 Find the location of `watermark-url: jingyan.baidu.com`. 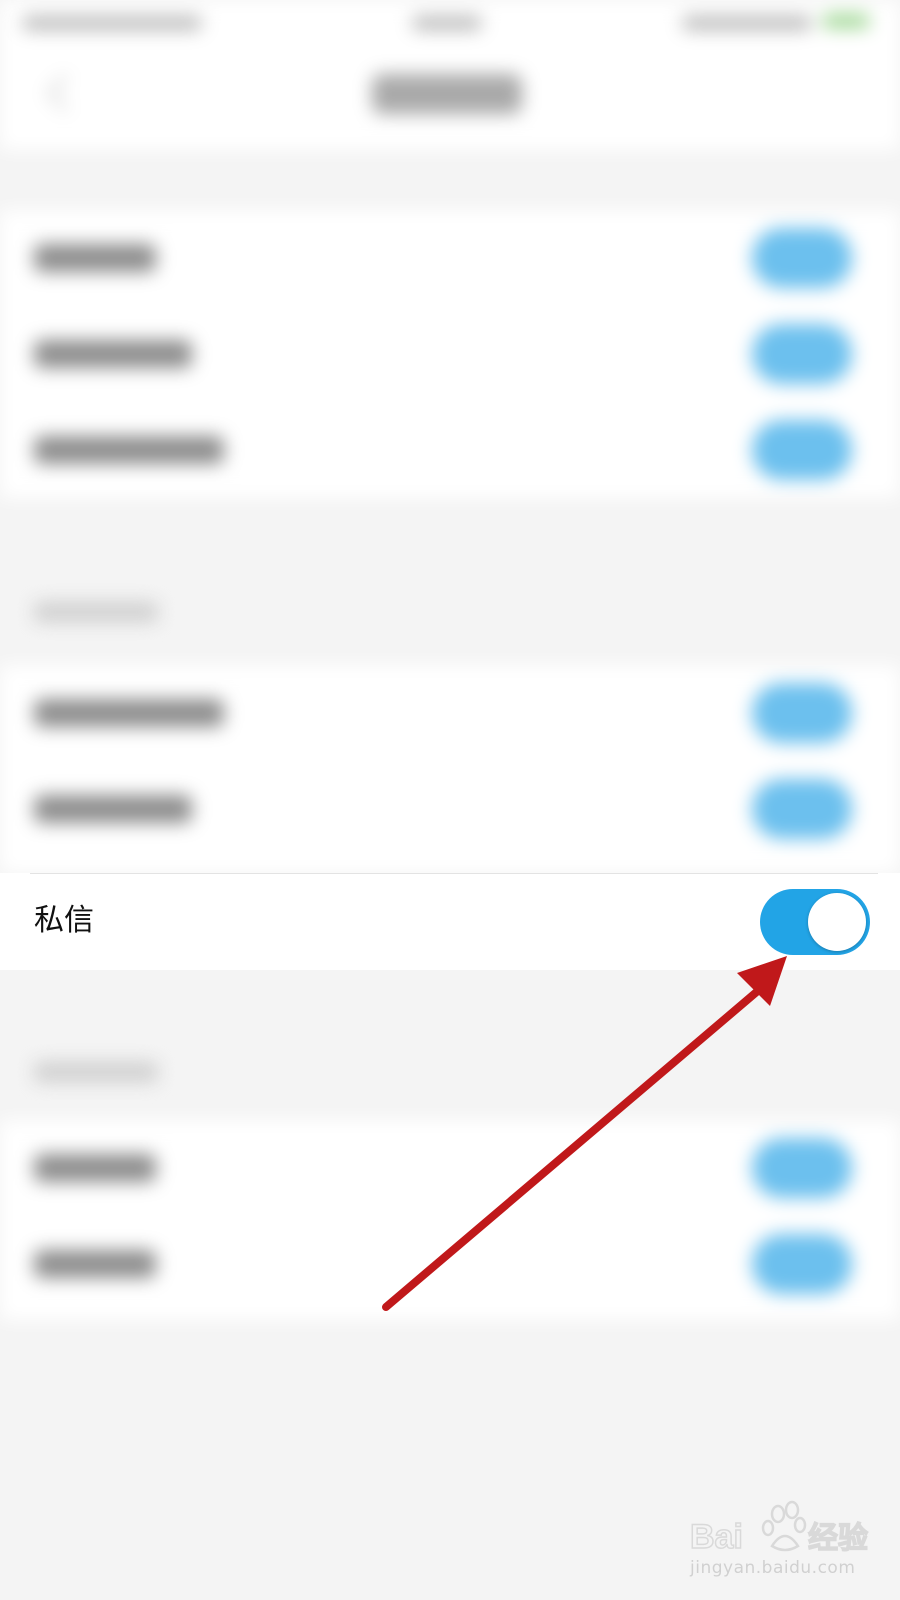

watermark-url: jingyan.baidu.com is located at coordinates (773, 1568).